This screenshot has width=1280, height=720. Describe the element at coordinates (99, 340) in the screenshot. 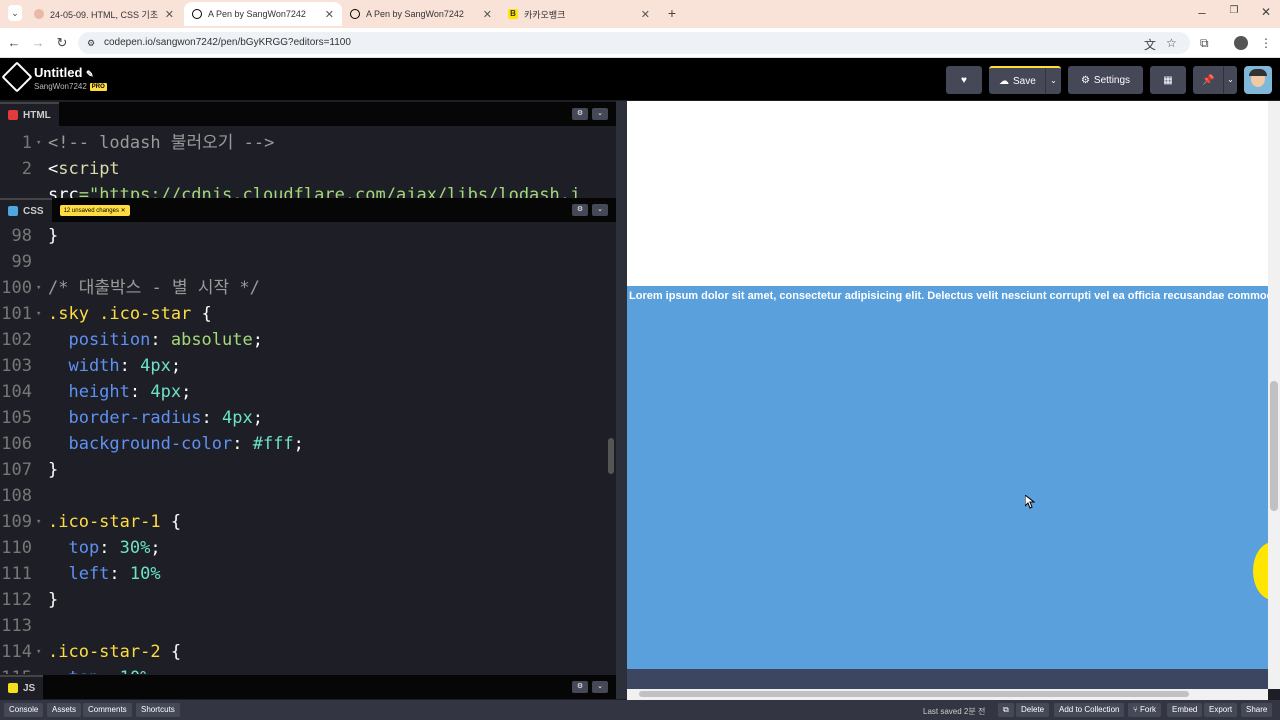

I see `code-token: position` at that location.